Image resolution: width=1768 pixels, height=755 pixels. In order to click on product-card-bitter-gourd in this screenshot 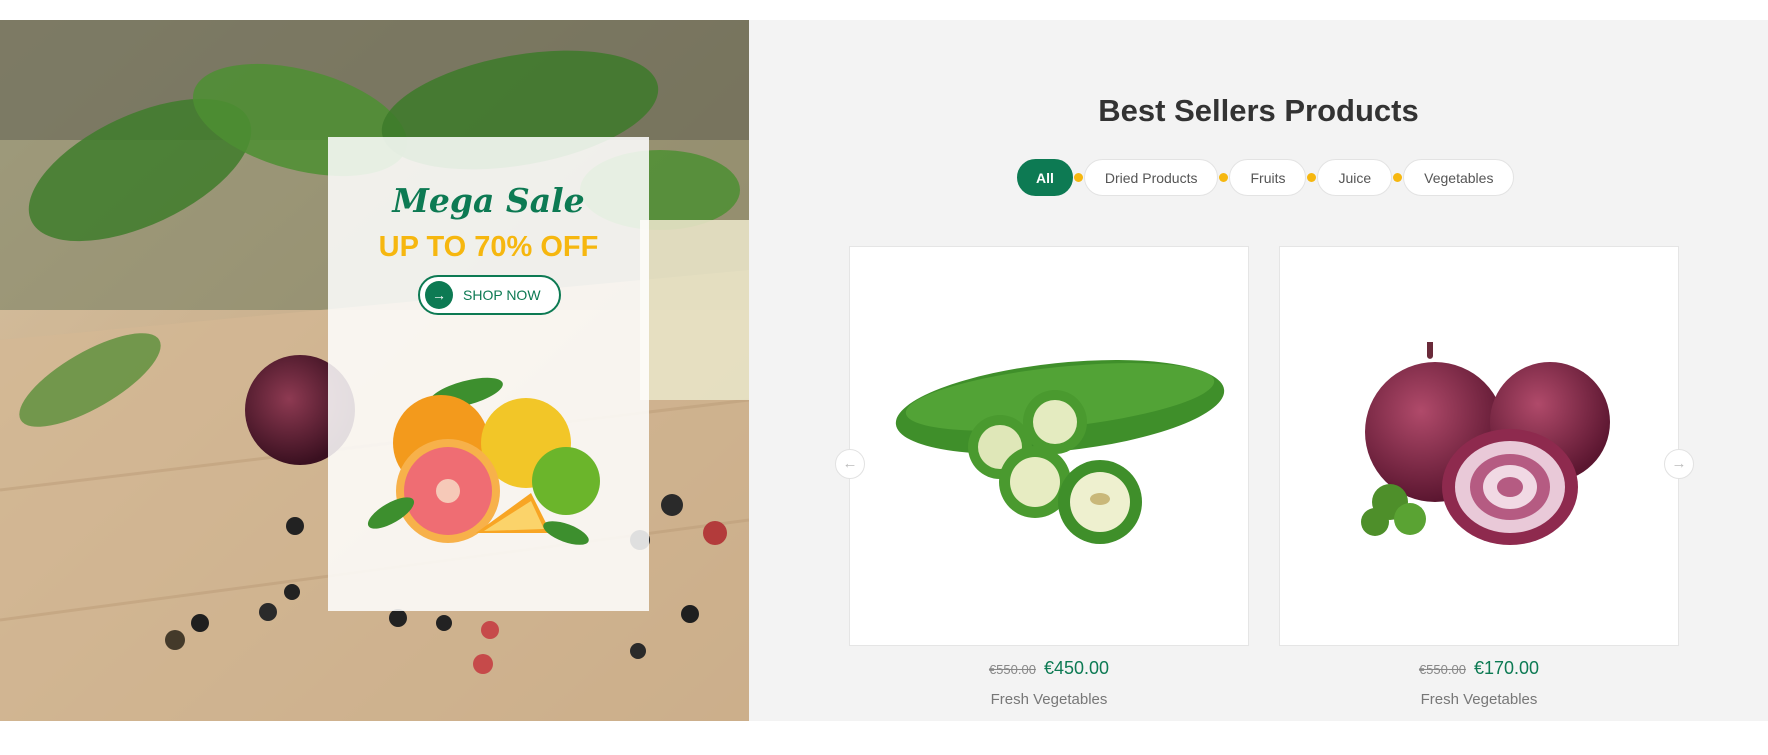, I will do `click(1049, 446)`.